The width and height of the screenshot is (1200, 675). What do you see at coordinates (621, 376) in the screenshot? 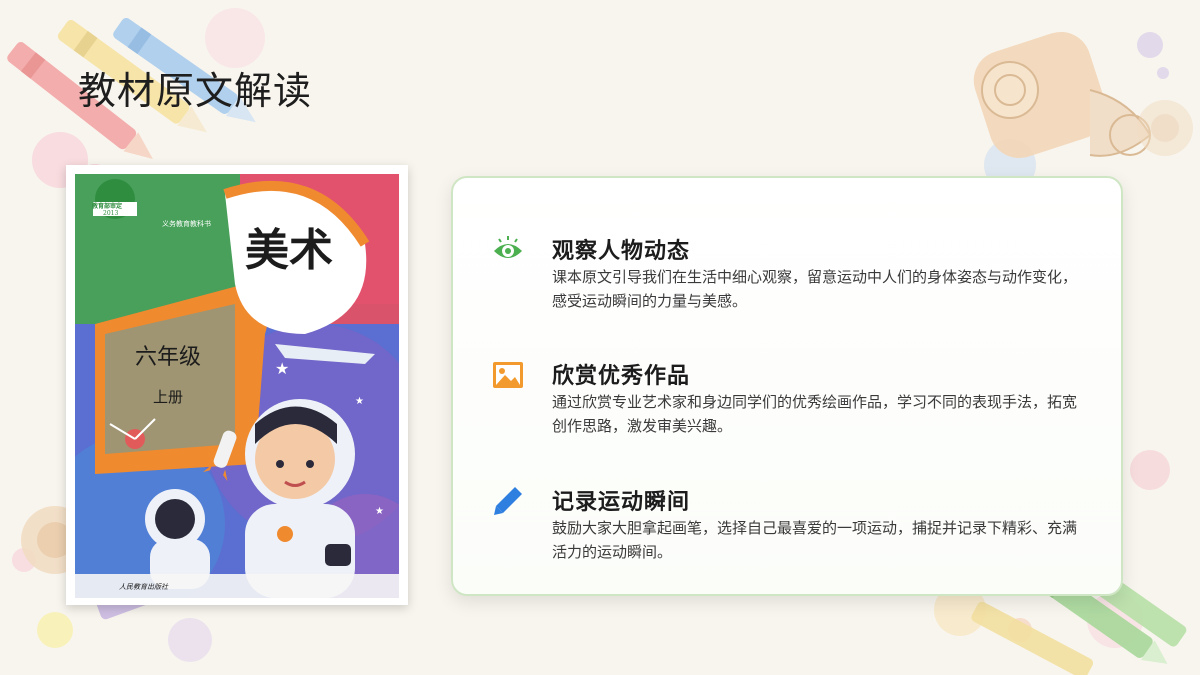
I see `point-title: 欣赏优秀作品` at bounding box center [621, 376].